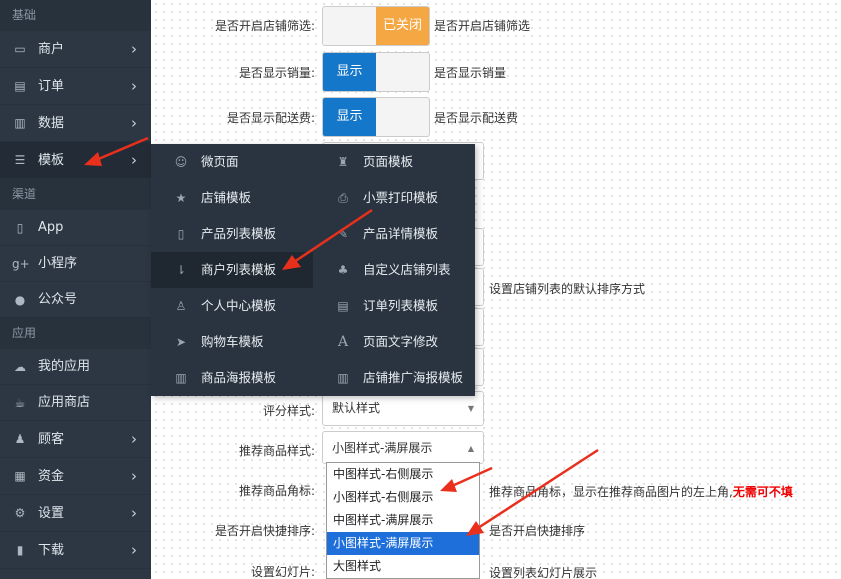  I want to click on menu-item-product-poster-template: ▥ 商品海报模板, so click(232, 378).